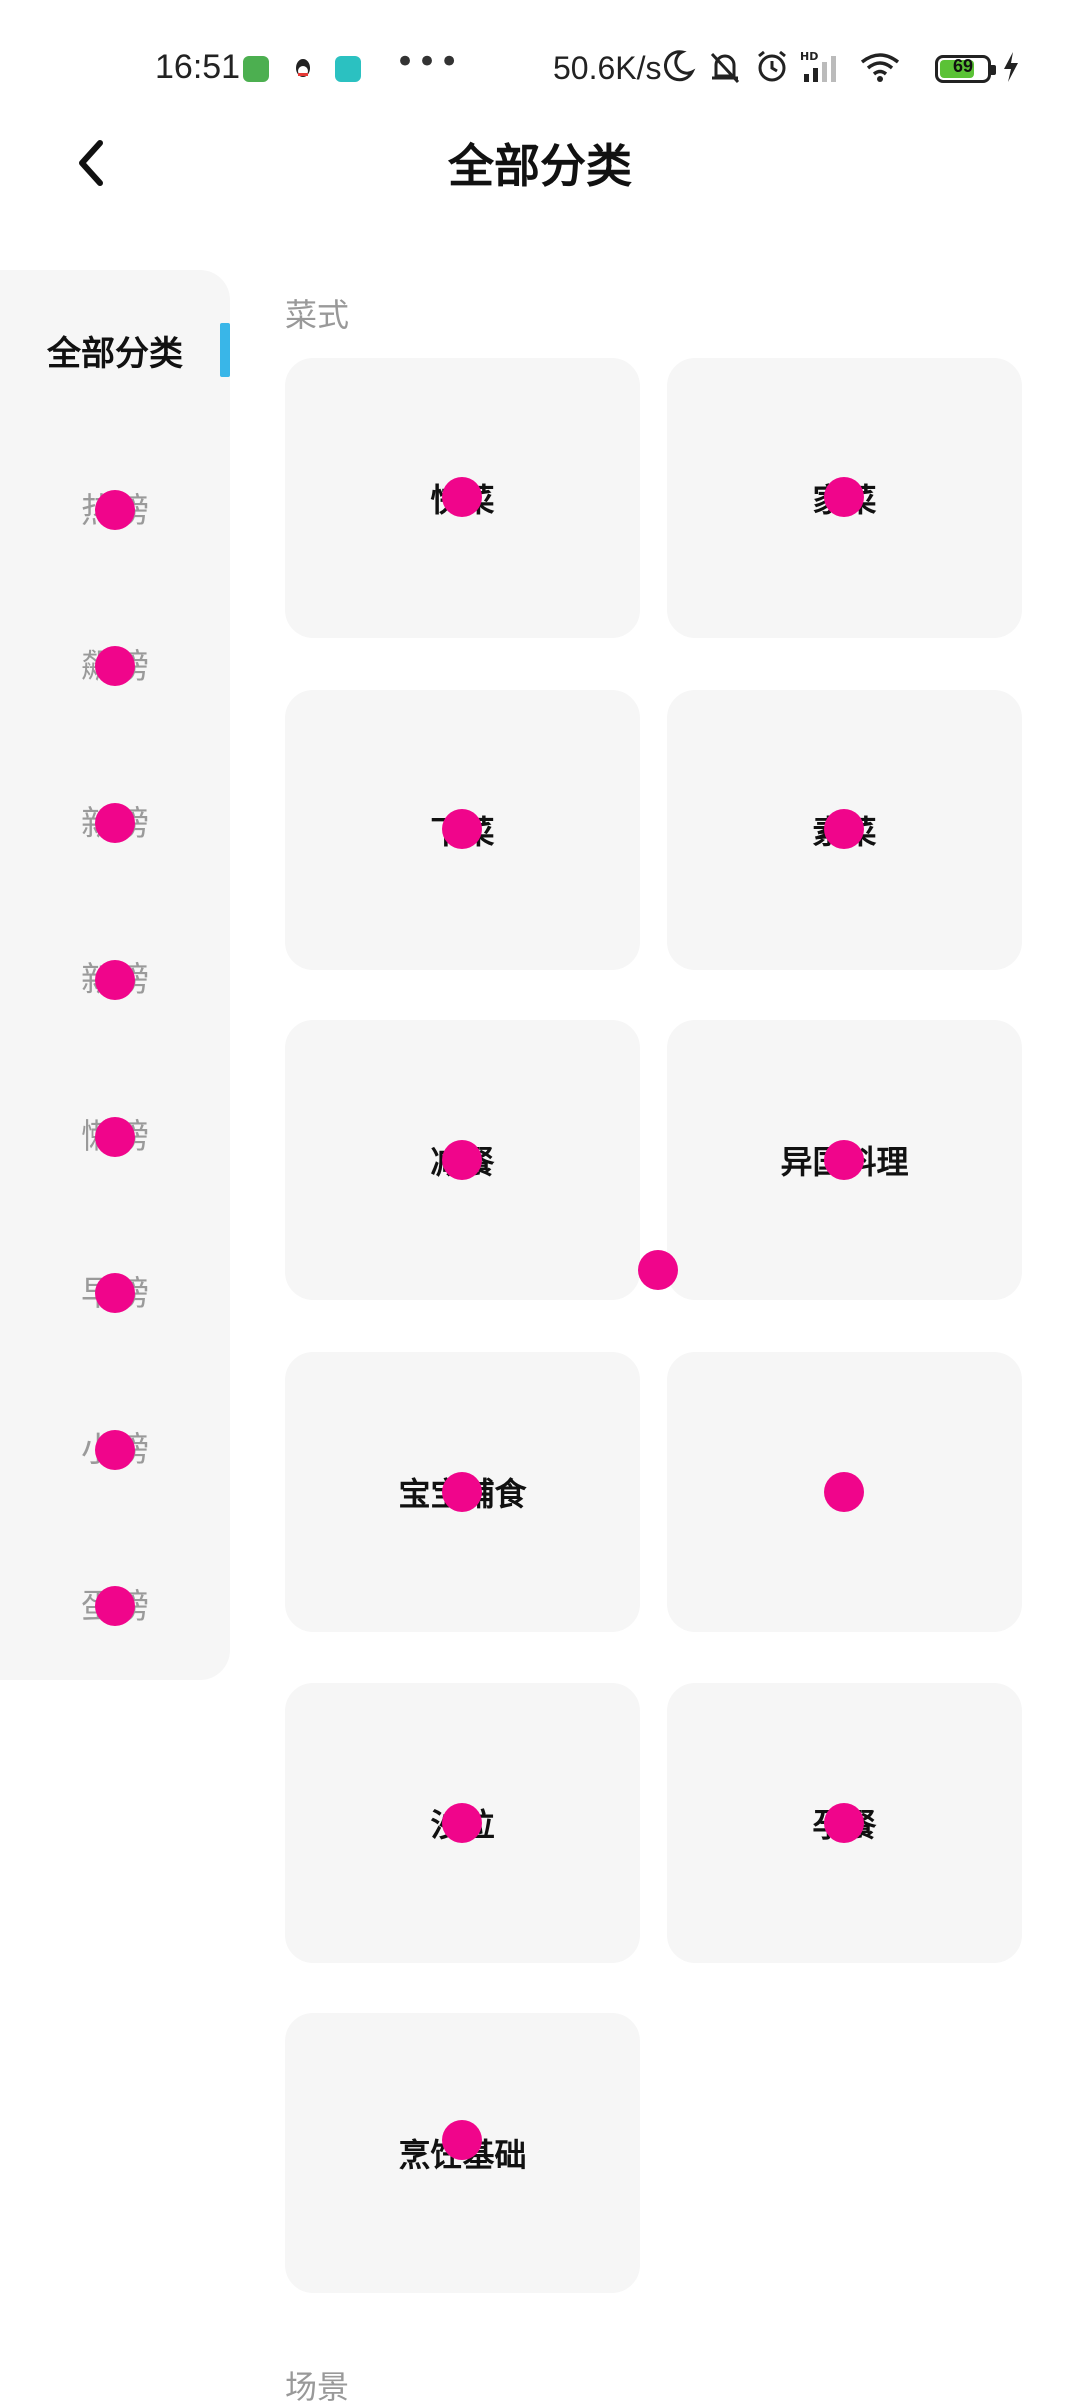 This screenshot has width=1080, height=2408. What do you see at coordinates (428, 62) in the screenshot?
I see `more-notifications-icon: •••` at bounding box center [428, 62].